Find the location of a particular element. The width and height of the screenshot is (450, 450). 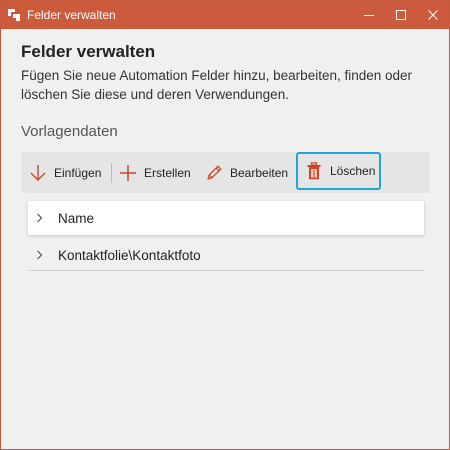

erstellen-button: Erstellen is located at coordinates (155, 172).